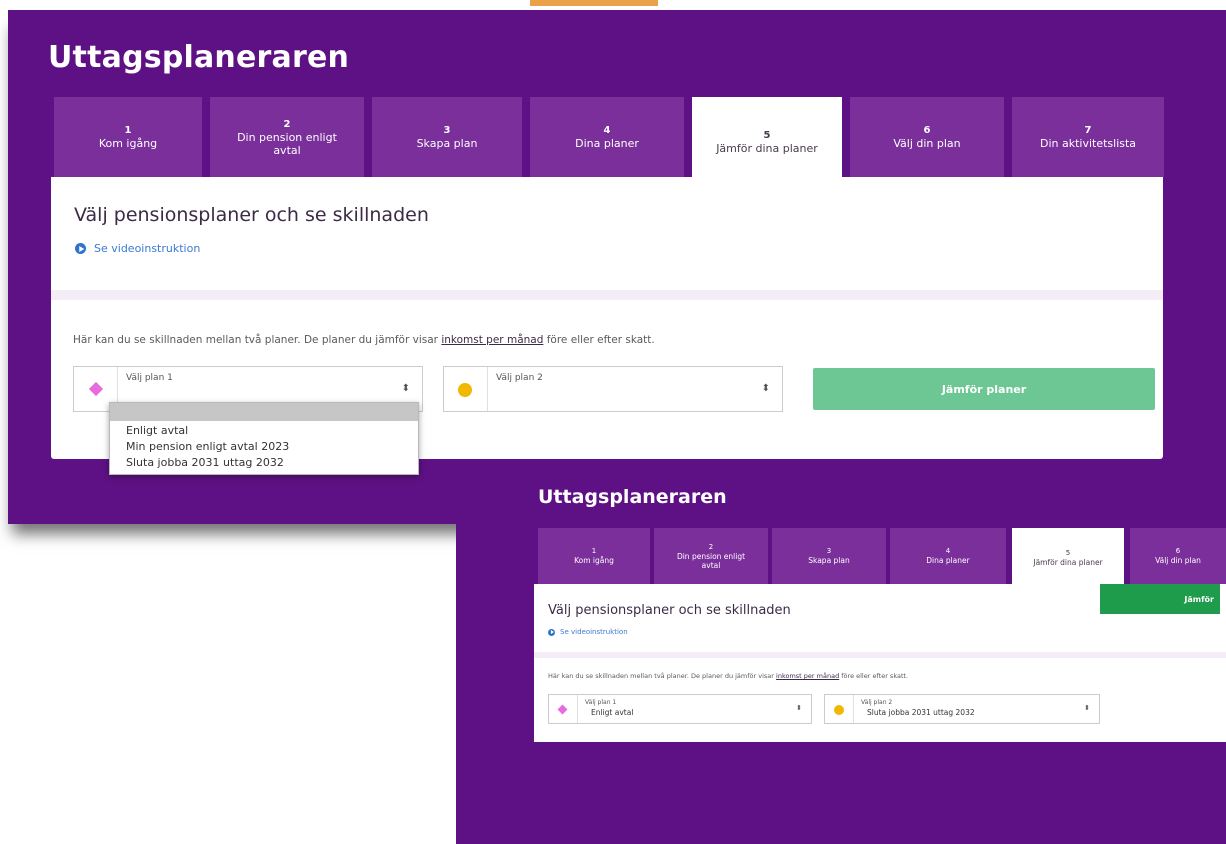 The width and height of the screenshot is (1226, 844). I want to click on tab-din-aktivitetslista: 7 Din aktivitetslista, so click(1088, 137).